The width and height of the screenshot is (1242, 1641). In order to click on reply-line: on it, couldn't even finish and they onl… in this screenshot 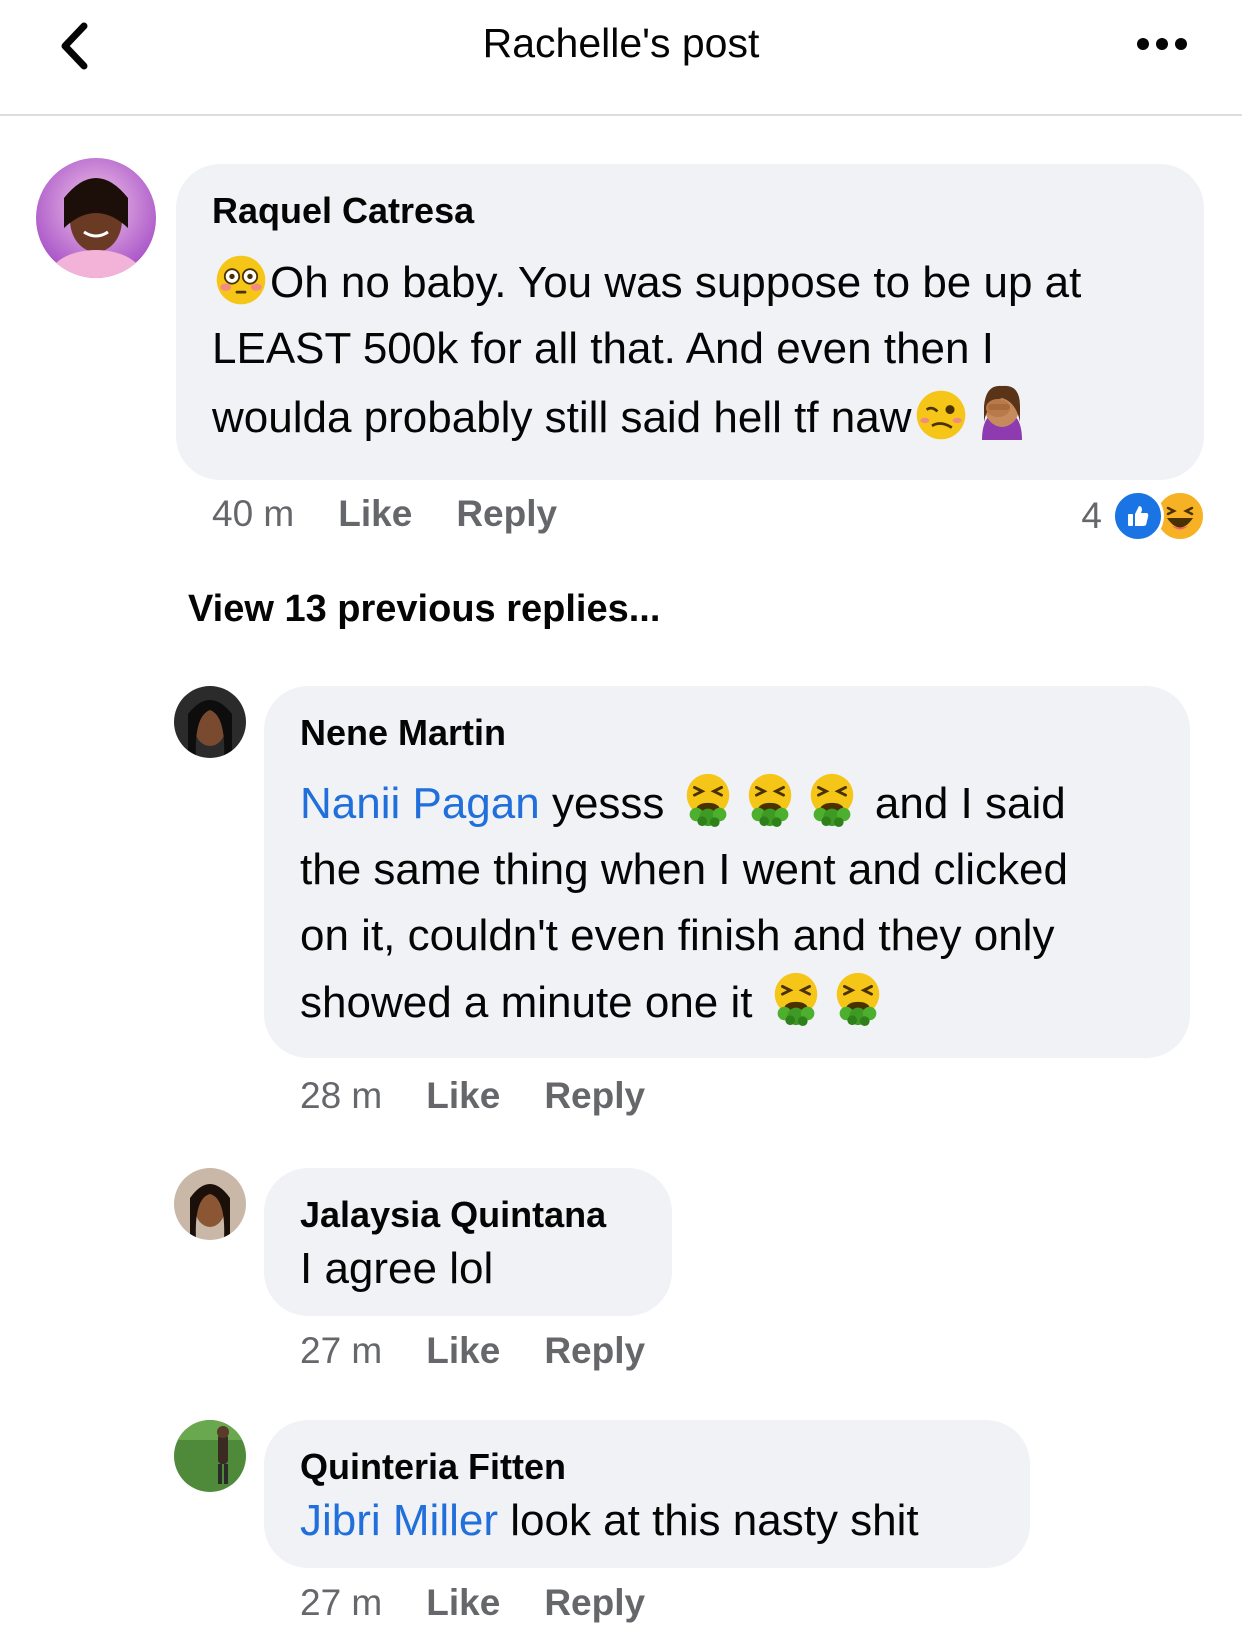, I will do `click(677, 935)`.